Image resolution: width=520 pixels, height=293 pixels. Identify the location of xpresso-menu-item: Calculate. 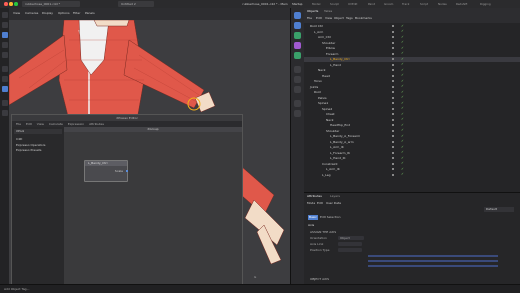
(56, 124).